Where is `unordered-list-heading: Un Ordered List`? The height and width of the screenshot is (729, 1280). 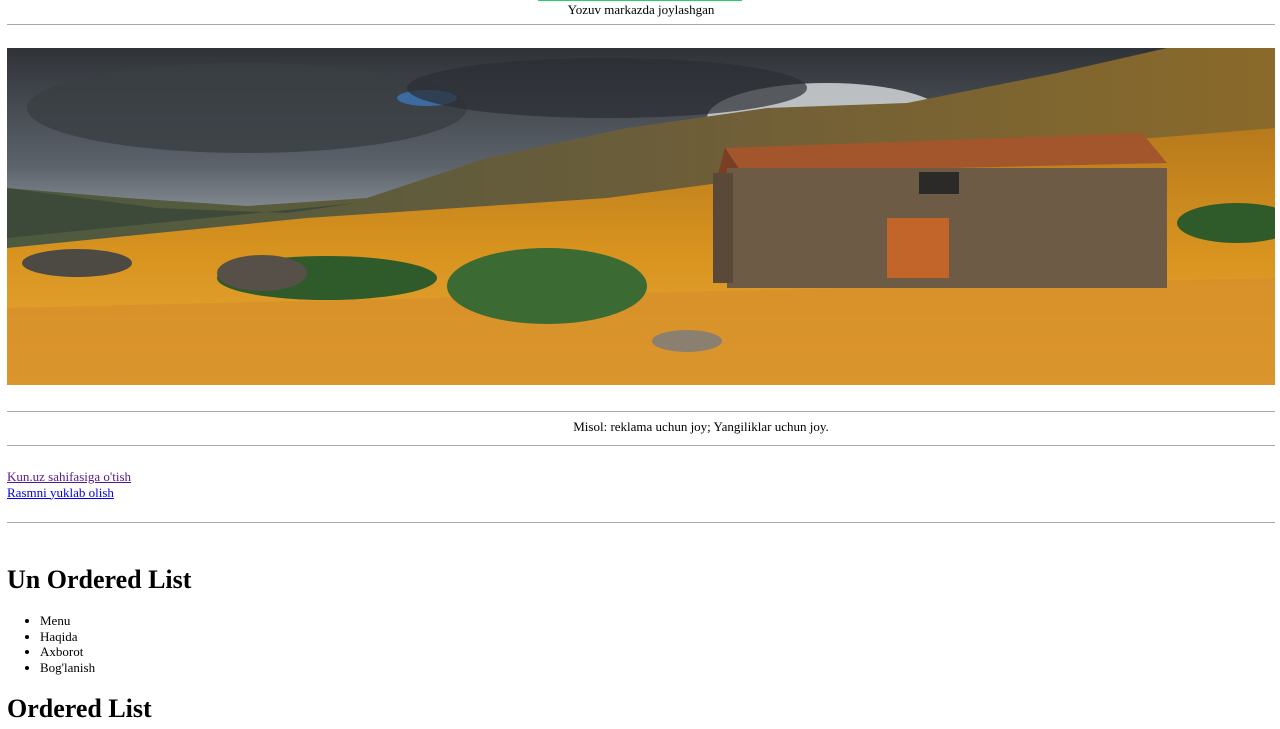
unordered-list-heading: Un Ordered List is located at coordinates (99, 579).